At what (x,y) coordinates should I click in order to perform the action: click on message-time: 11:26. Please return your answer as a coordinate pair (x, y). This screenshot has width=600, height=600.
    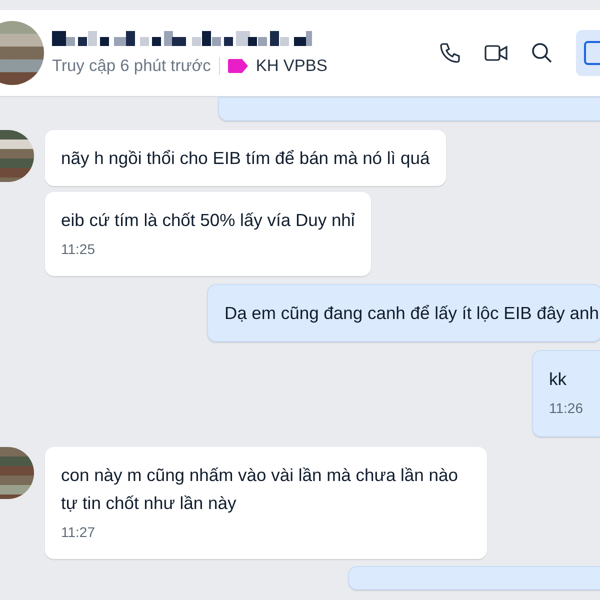
    Looking at the image, I should click on (566, 408).